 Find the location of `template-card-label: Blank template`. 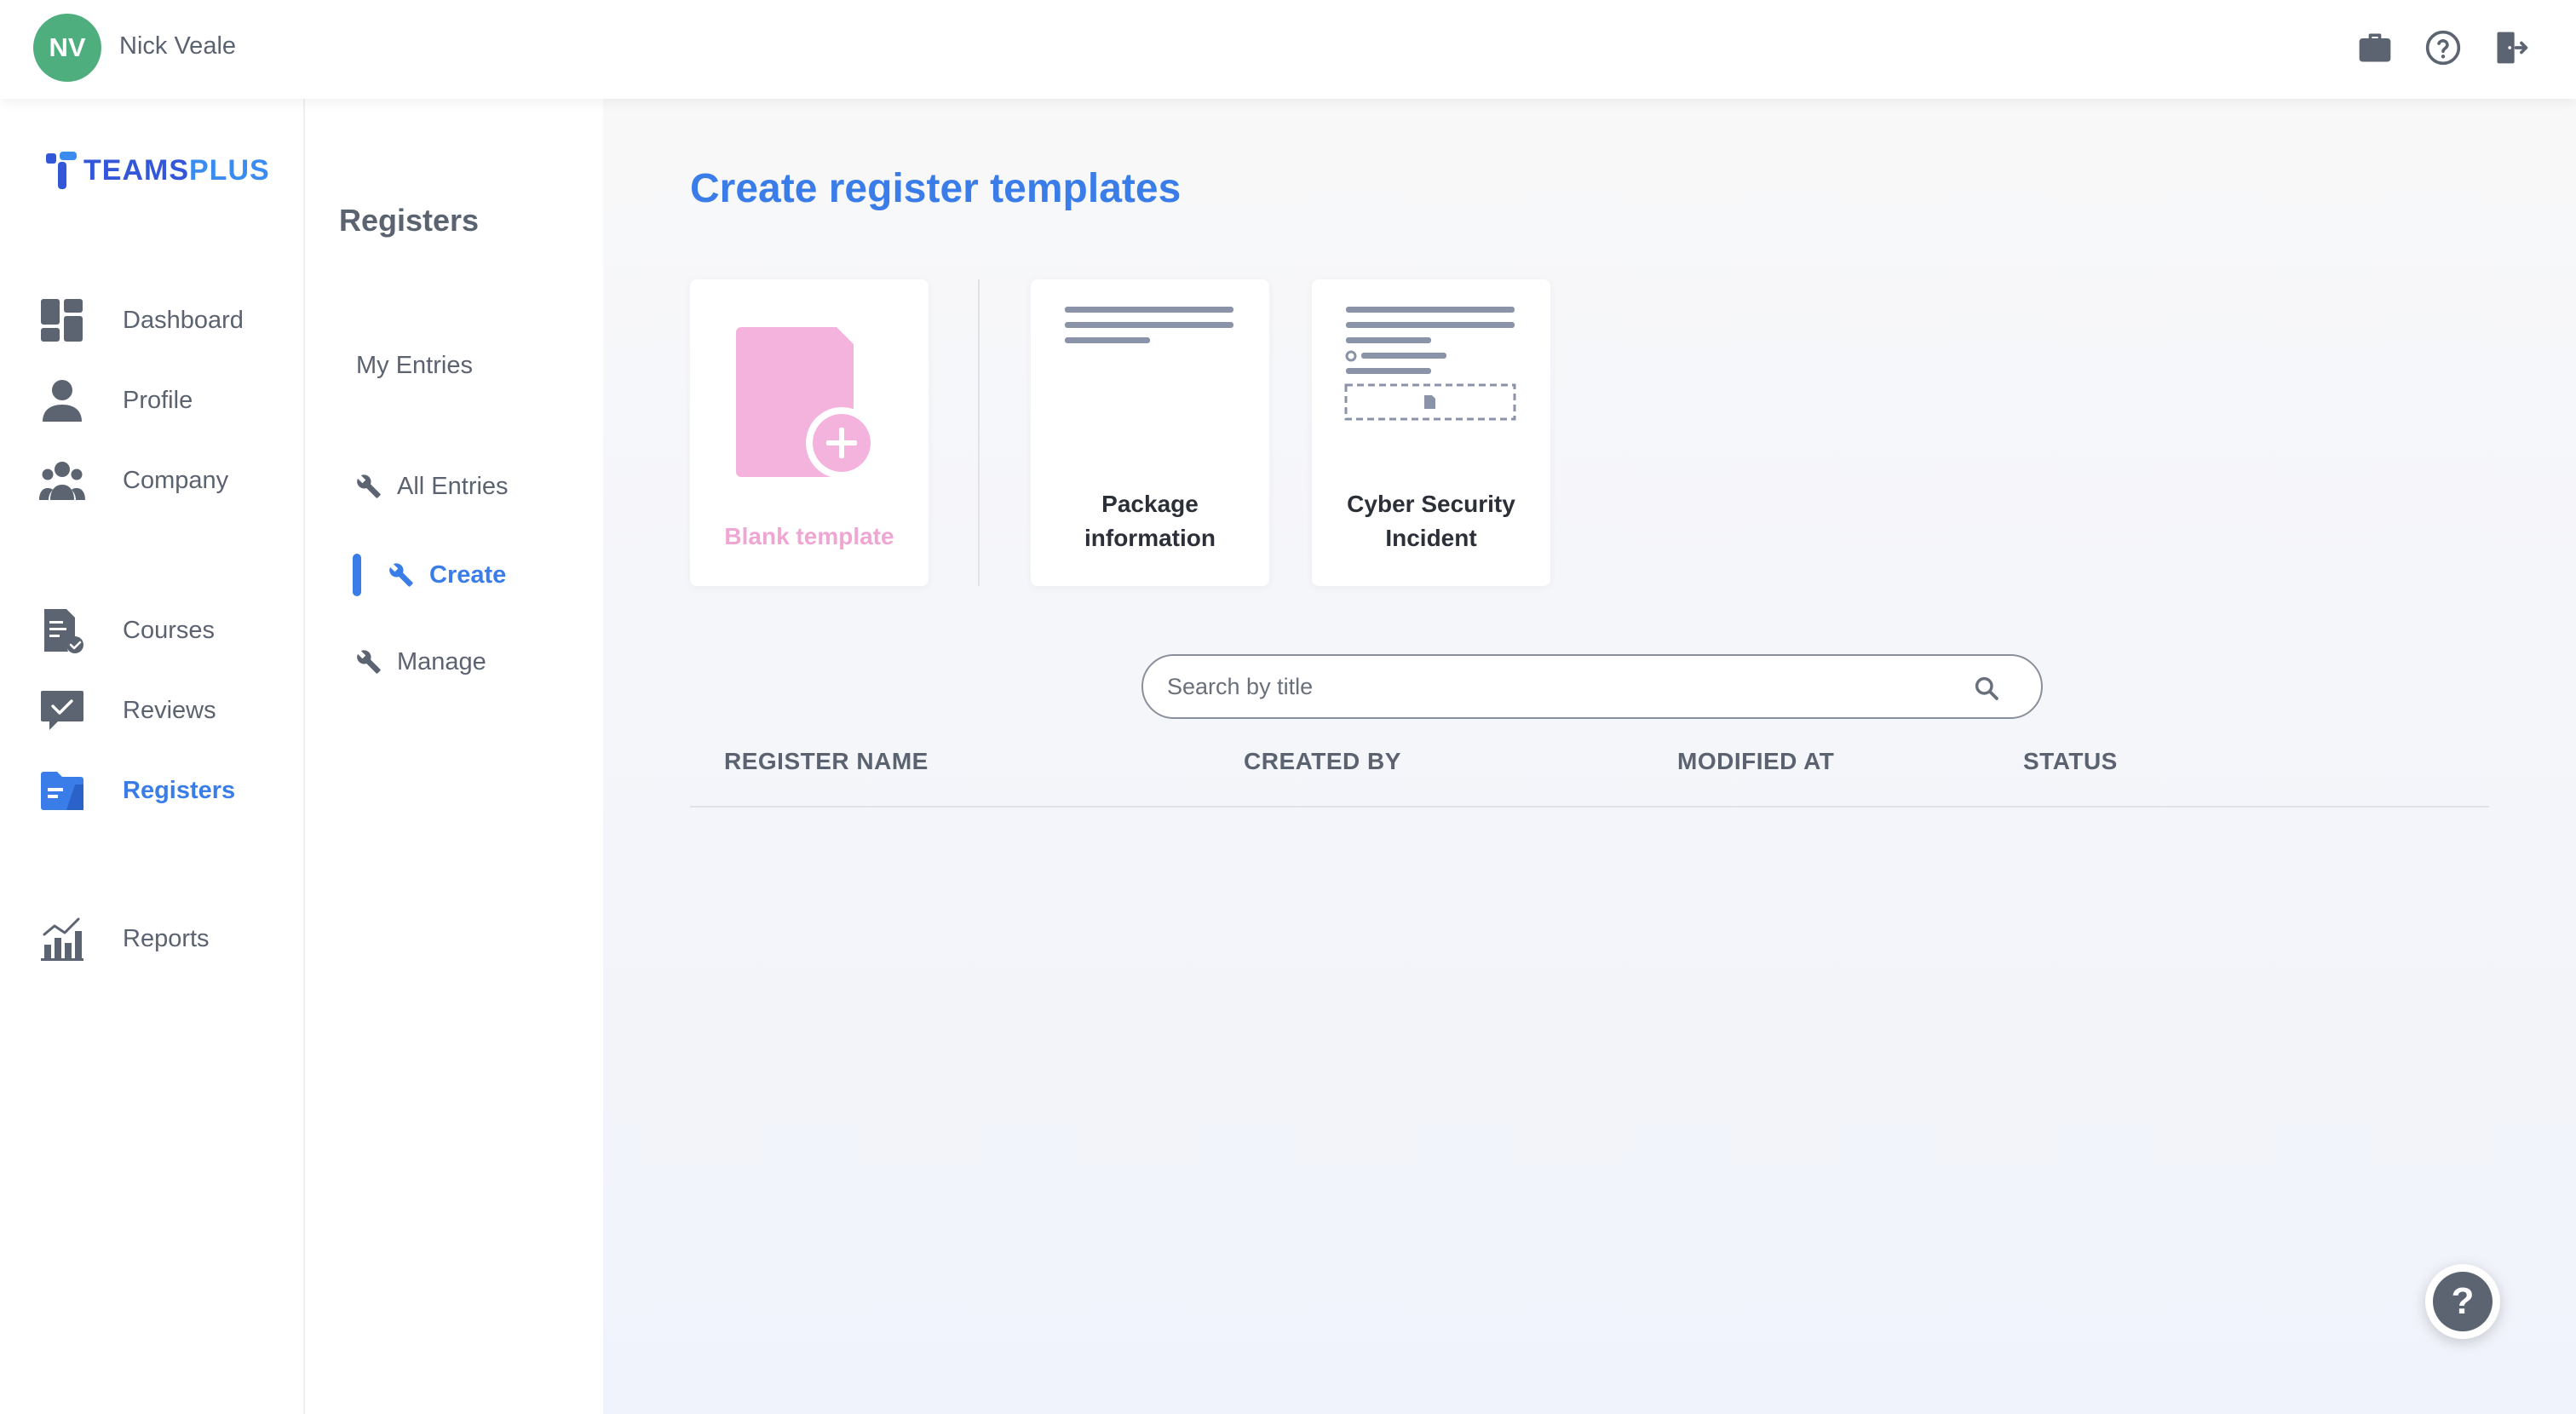

template-card-label: Blank template is located at coordinates (809, 536).